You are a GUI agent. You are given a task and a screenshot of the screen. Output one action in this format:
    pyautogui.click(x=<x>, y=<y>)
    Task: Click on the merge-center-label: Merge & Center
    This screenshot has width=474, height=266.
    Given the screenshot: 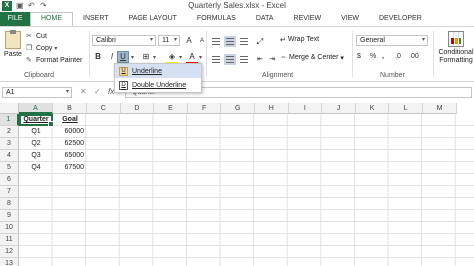 What is the action you would take?
    pyautogui.click(x=314, y=57)
    